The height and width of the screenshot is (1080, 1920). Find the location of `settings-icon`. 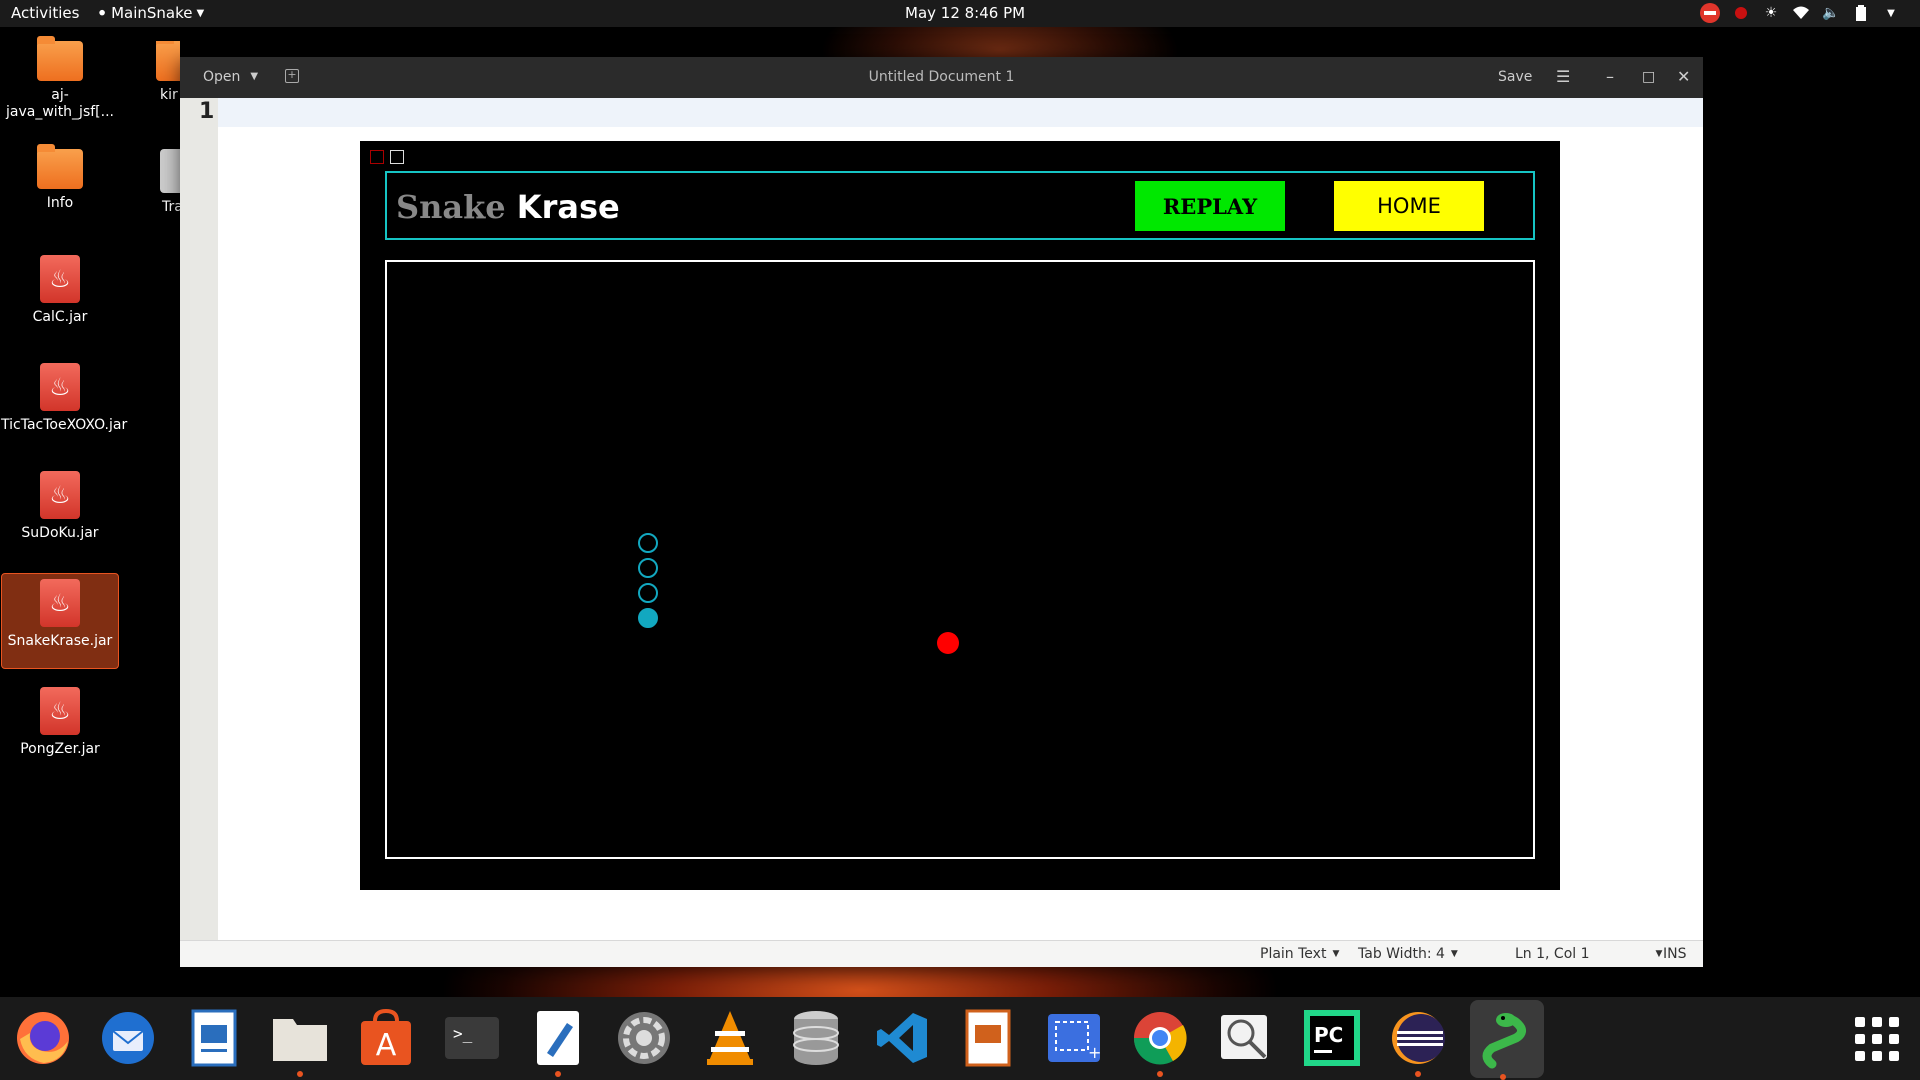

settings-icon is located at coordinates (644, 1038).